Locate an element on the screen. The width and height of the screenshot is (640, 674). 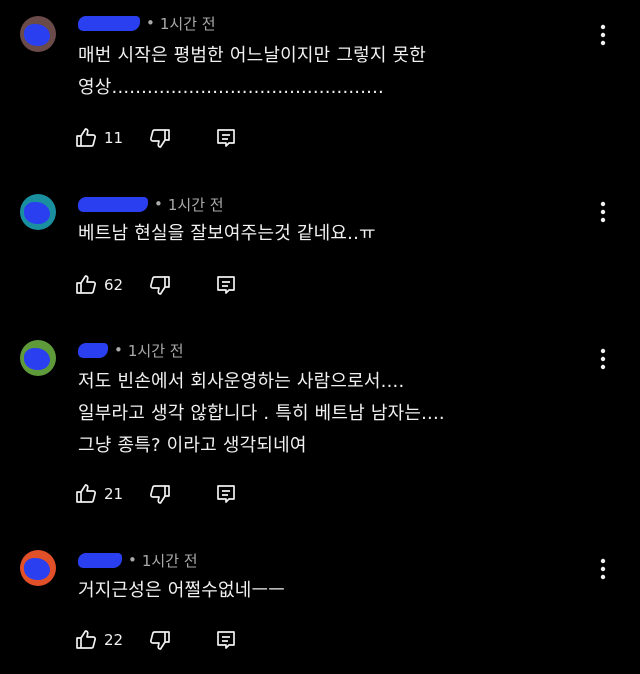
comment-actions: 21 is located at coordinates (156, 494).